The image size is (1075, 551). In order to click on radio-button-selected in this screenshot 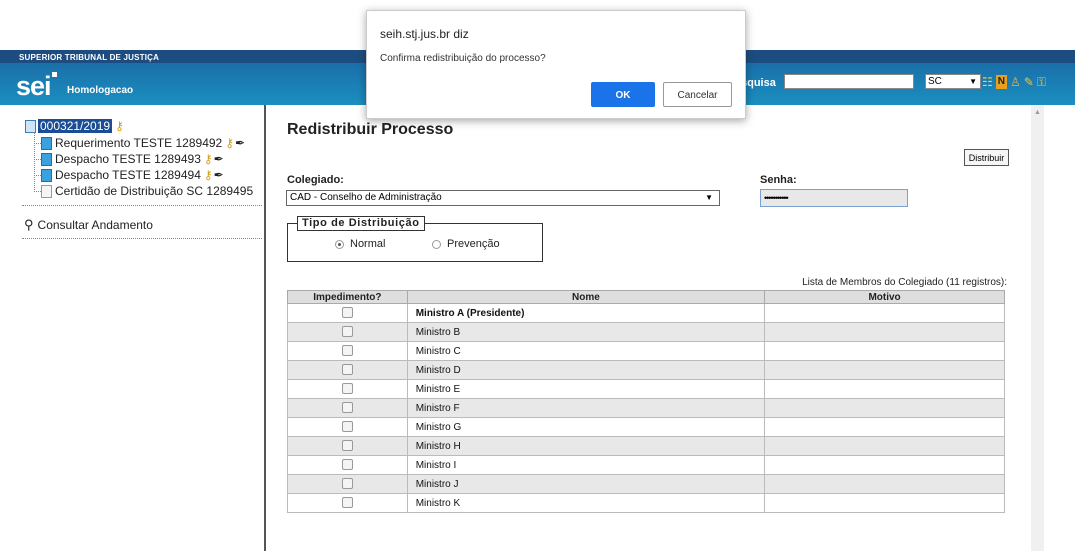, I will do `click(339, 244)`.